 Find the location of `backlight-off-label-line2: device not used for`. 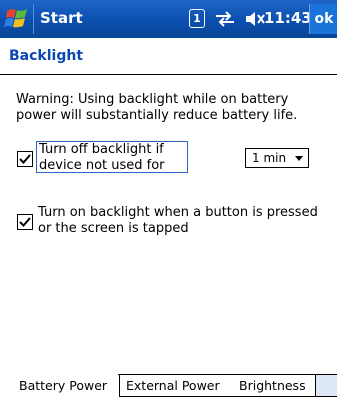

backlight-off-label-line2: device not used for is located at coordinates (102, 165).